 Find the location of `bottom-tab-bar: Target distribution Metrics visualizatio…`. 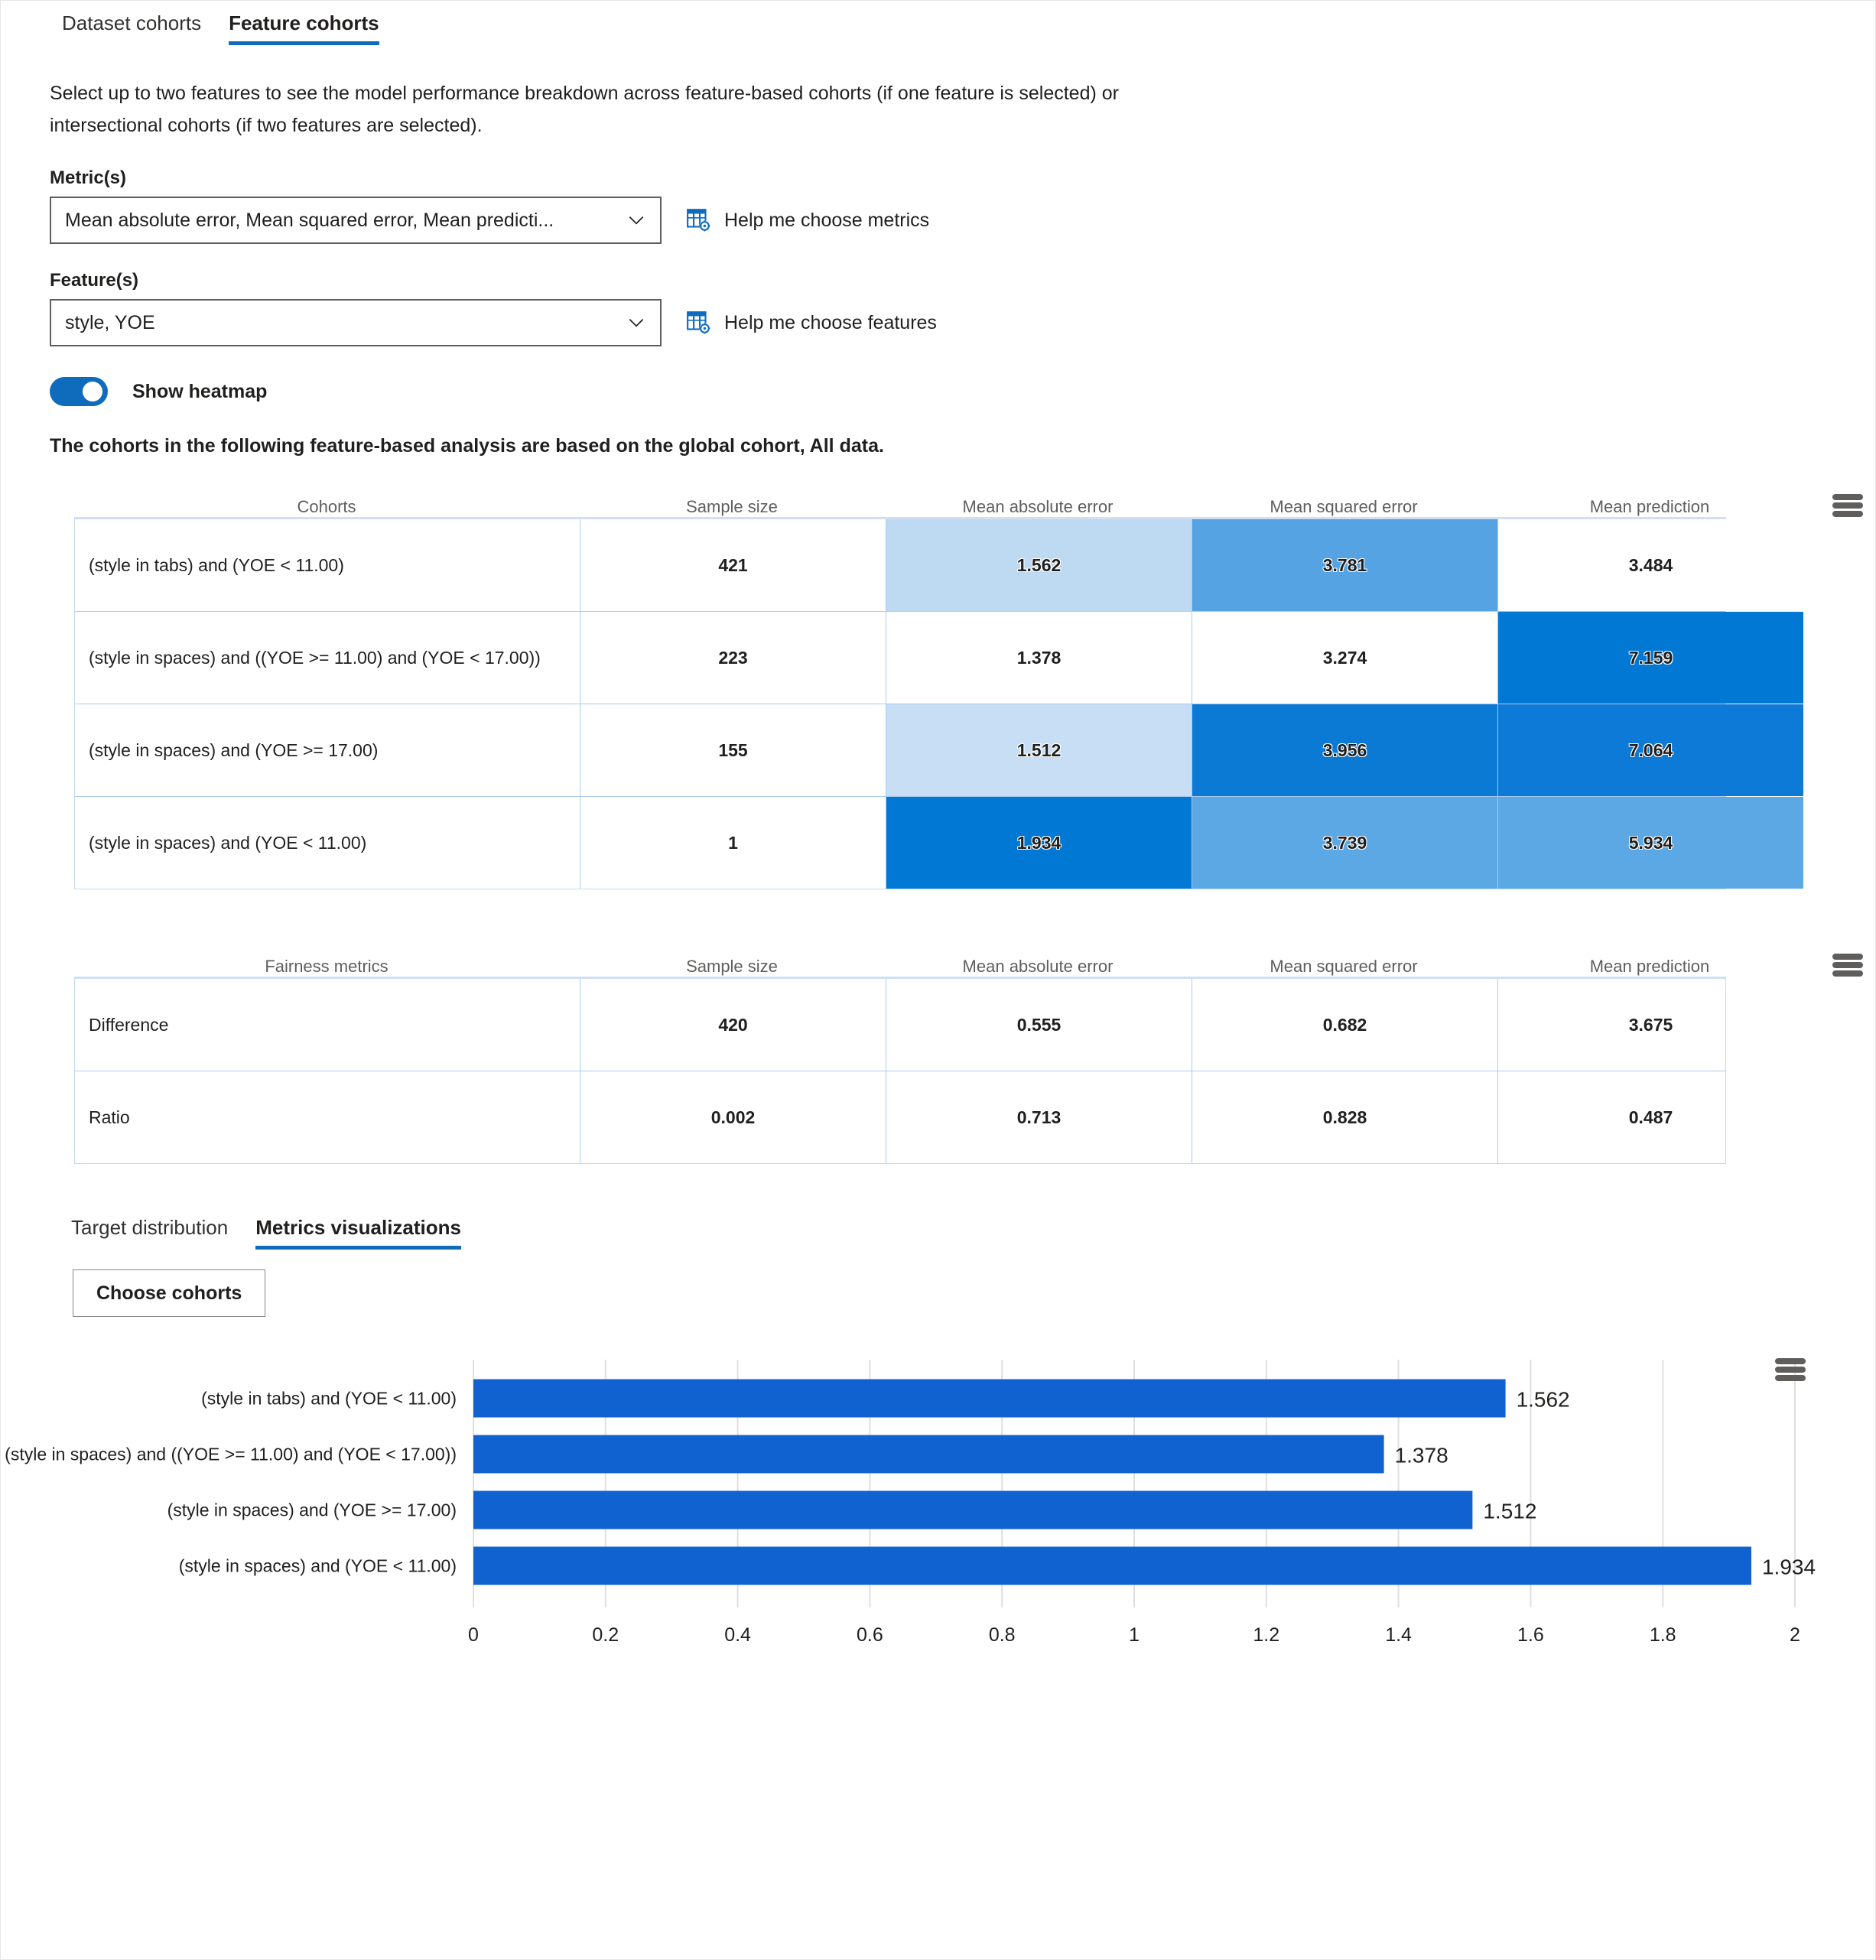

bottom-tab-bar: Target distribution Metrics visualizatio… is located at coordinates (966, 1234).